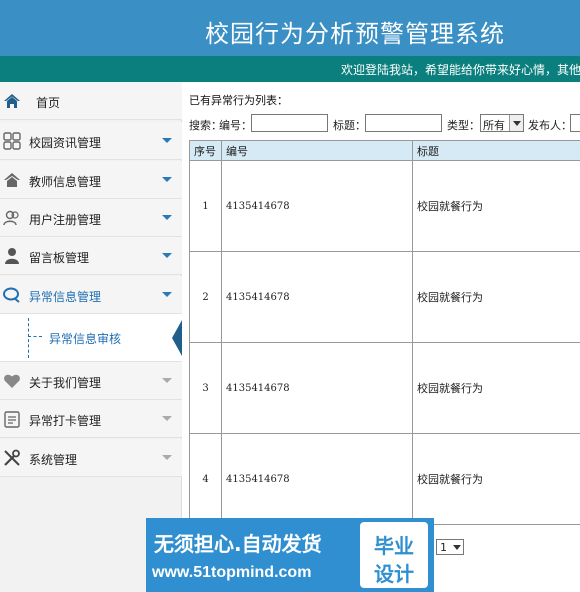 The width and height of the screenshot is (580, 592). Describe the element at coordinates (53, 460) in the screenshot. I see `sidebar-item-label: 系统管理` at that location.